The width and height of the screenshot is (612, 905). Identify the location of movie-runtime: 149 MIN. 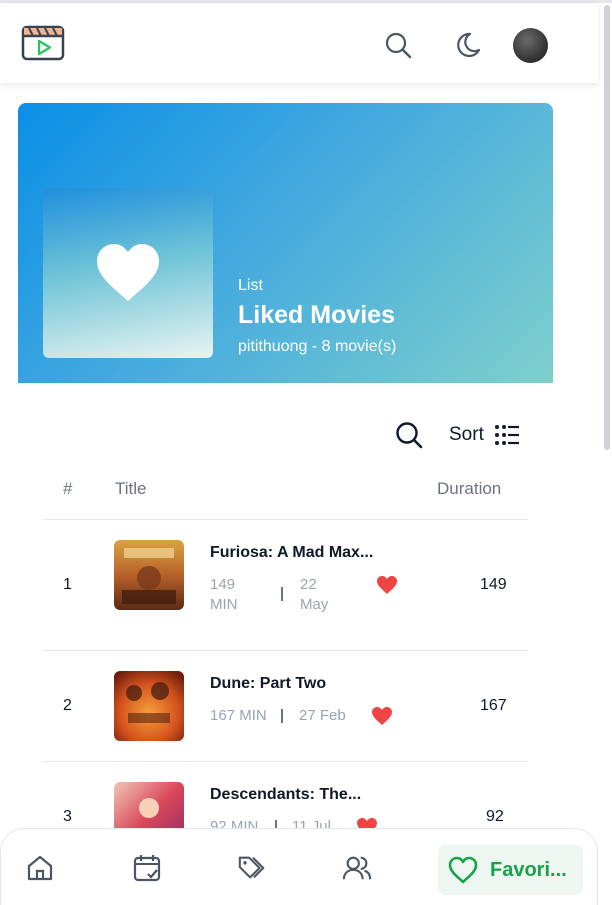
(224, 595).